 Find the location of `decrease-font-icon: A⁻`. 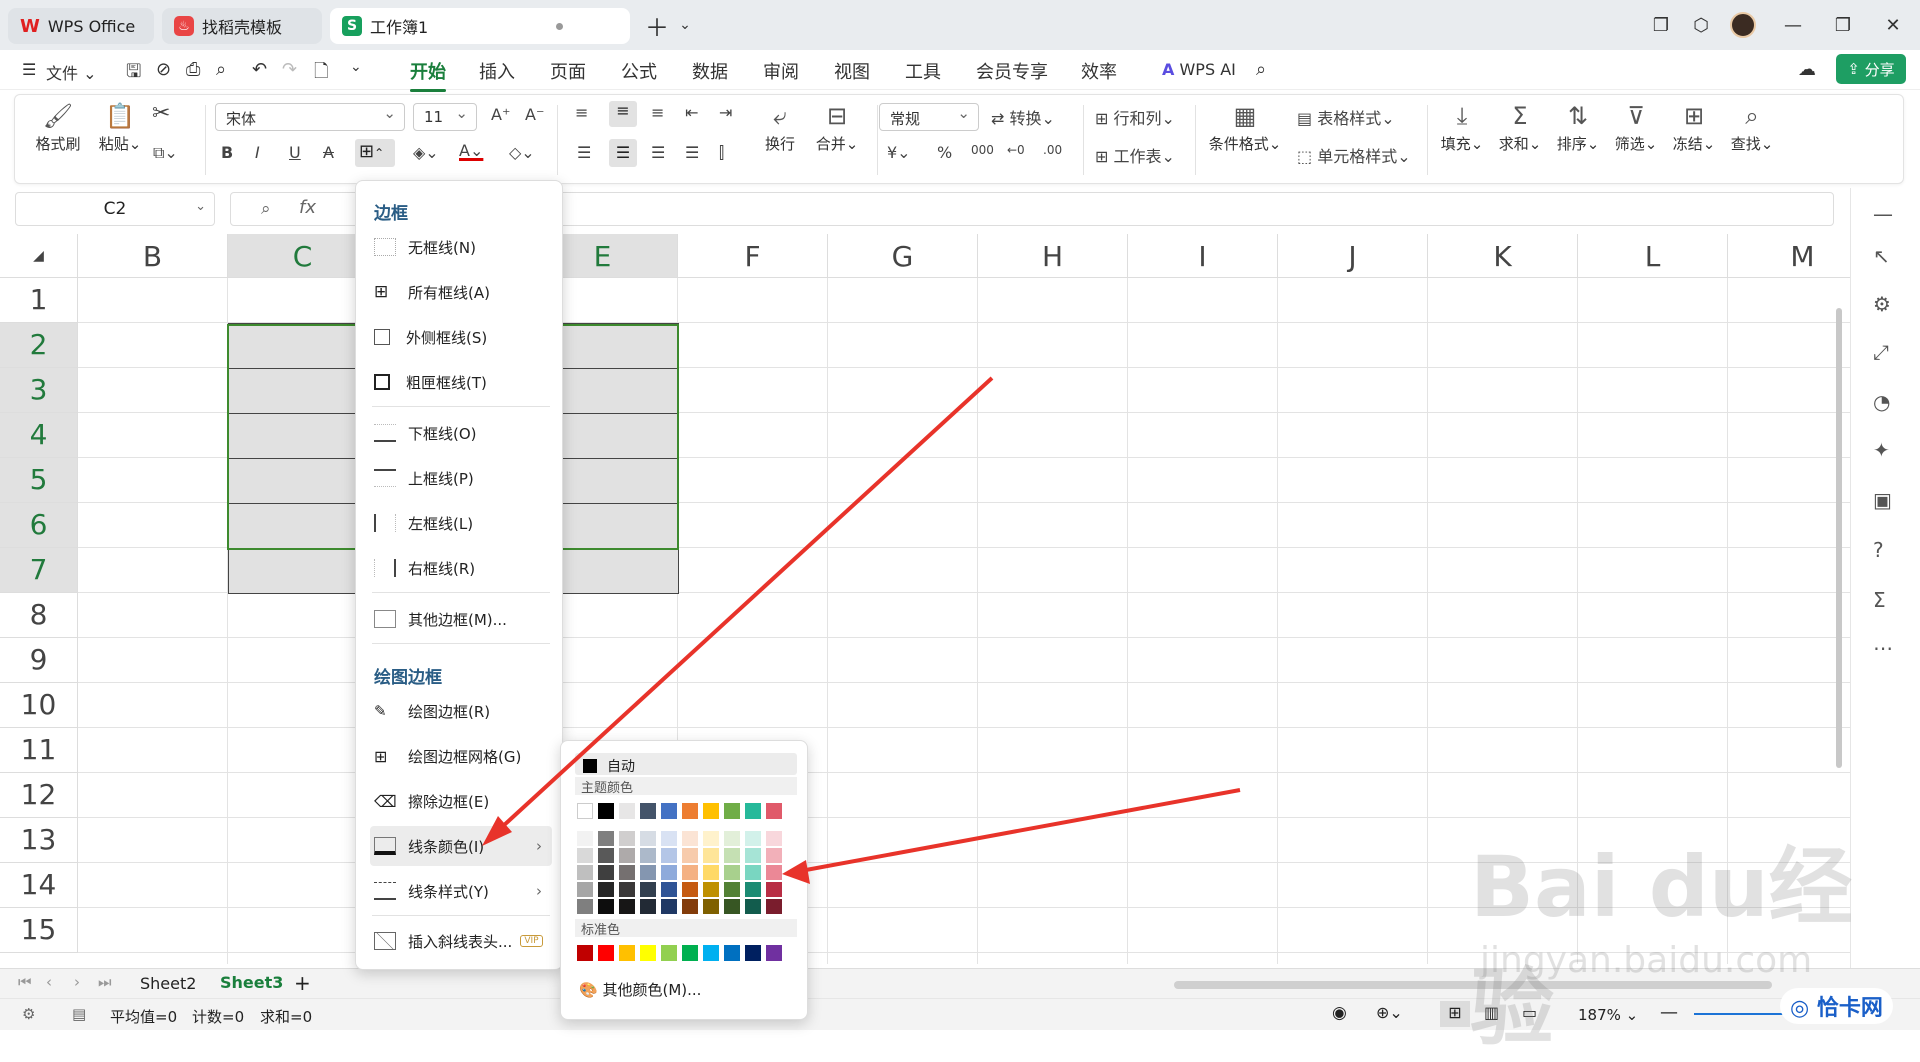

decrease-font-icon: A⁻ is located at coordinates (534, 114).